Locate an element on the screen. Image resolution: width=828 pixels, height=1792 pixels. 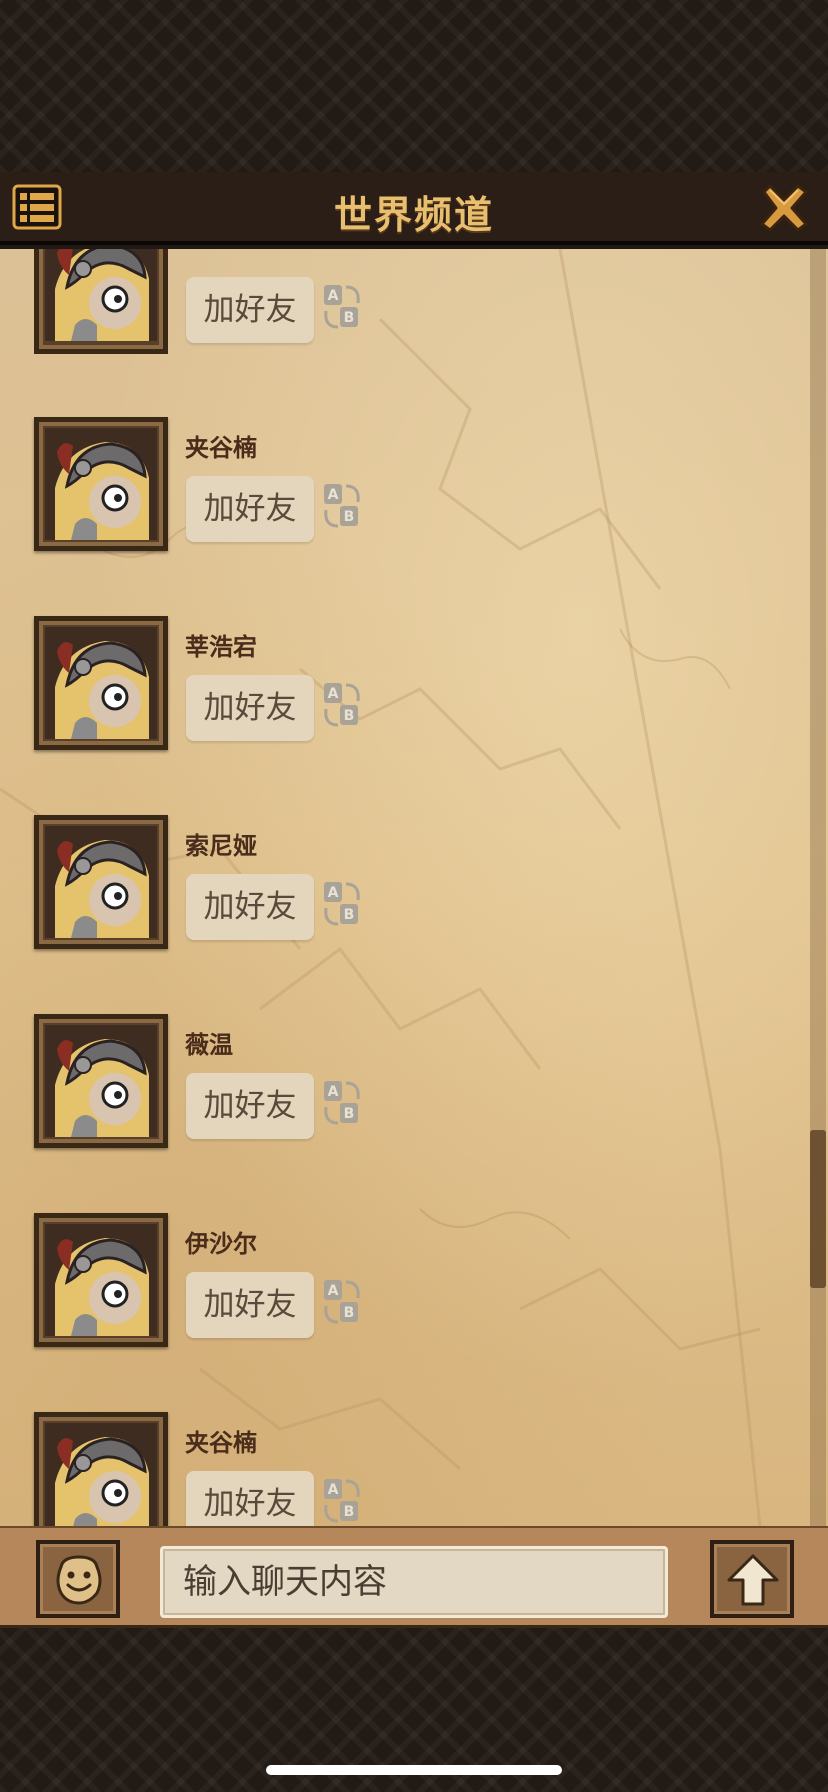
scrollbar-thumb is located at coordinates (818, 1209).